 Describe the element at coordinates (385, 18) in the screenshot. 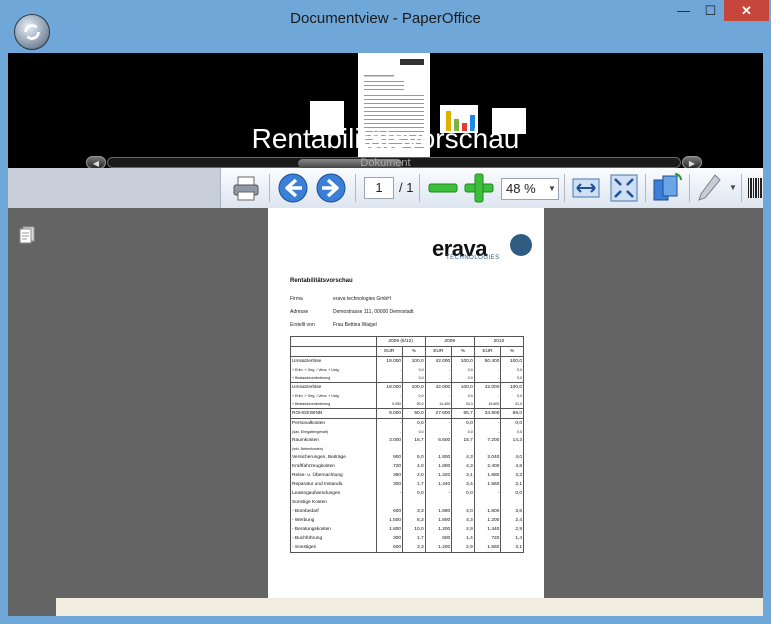

I see `window-title: Documentview - PaperOffice` at that location.